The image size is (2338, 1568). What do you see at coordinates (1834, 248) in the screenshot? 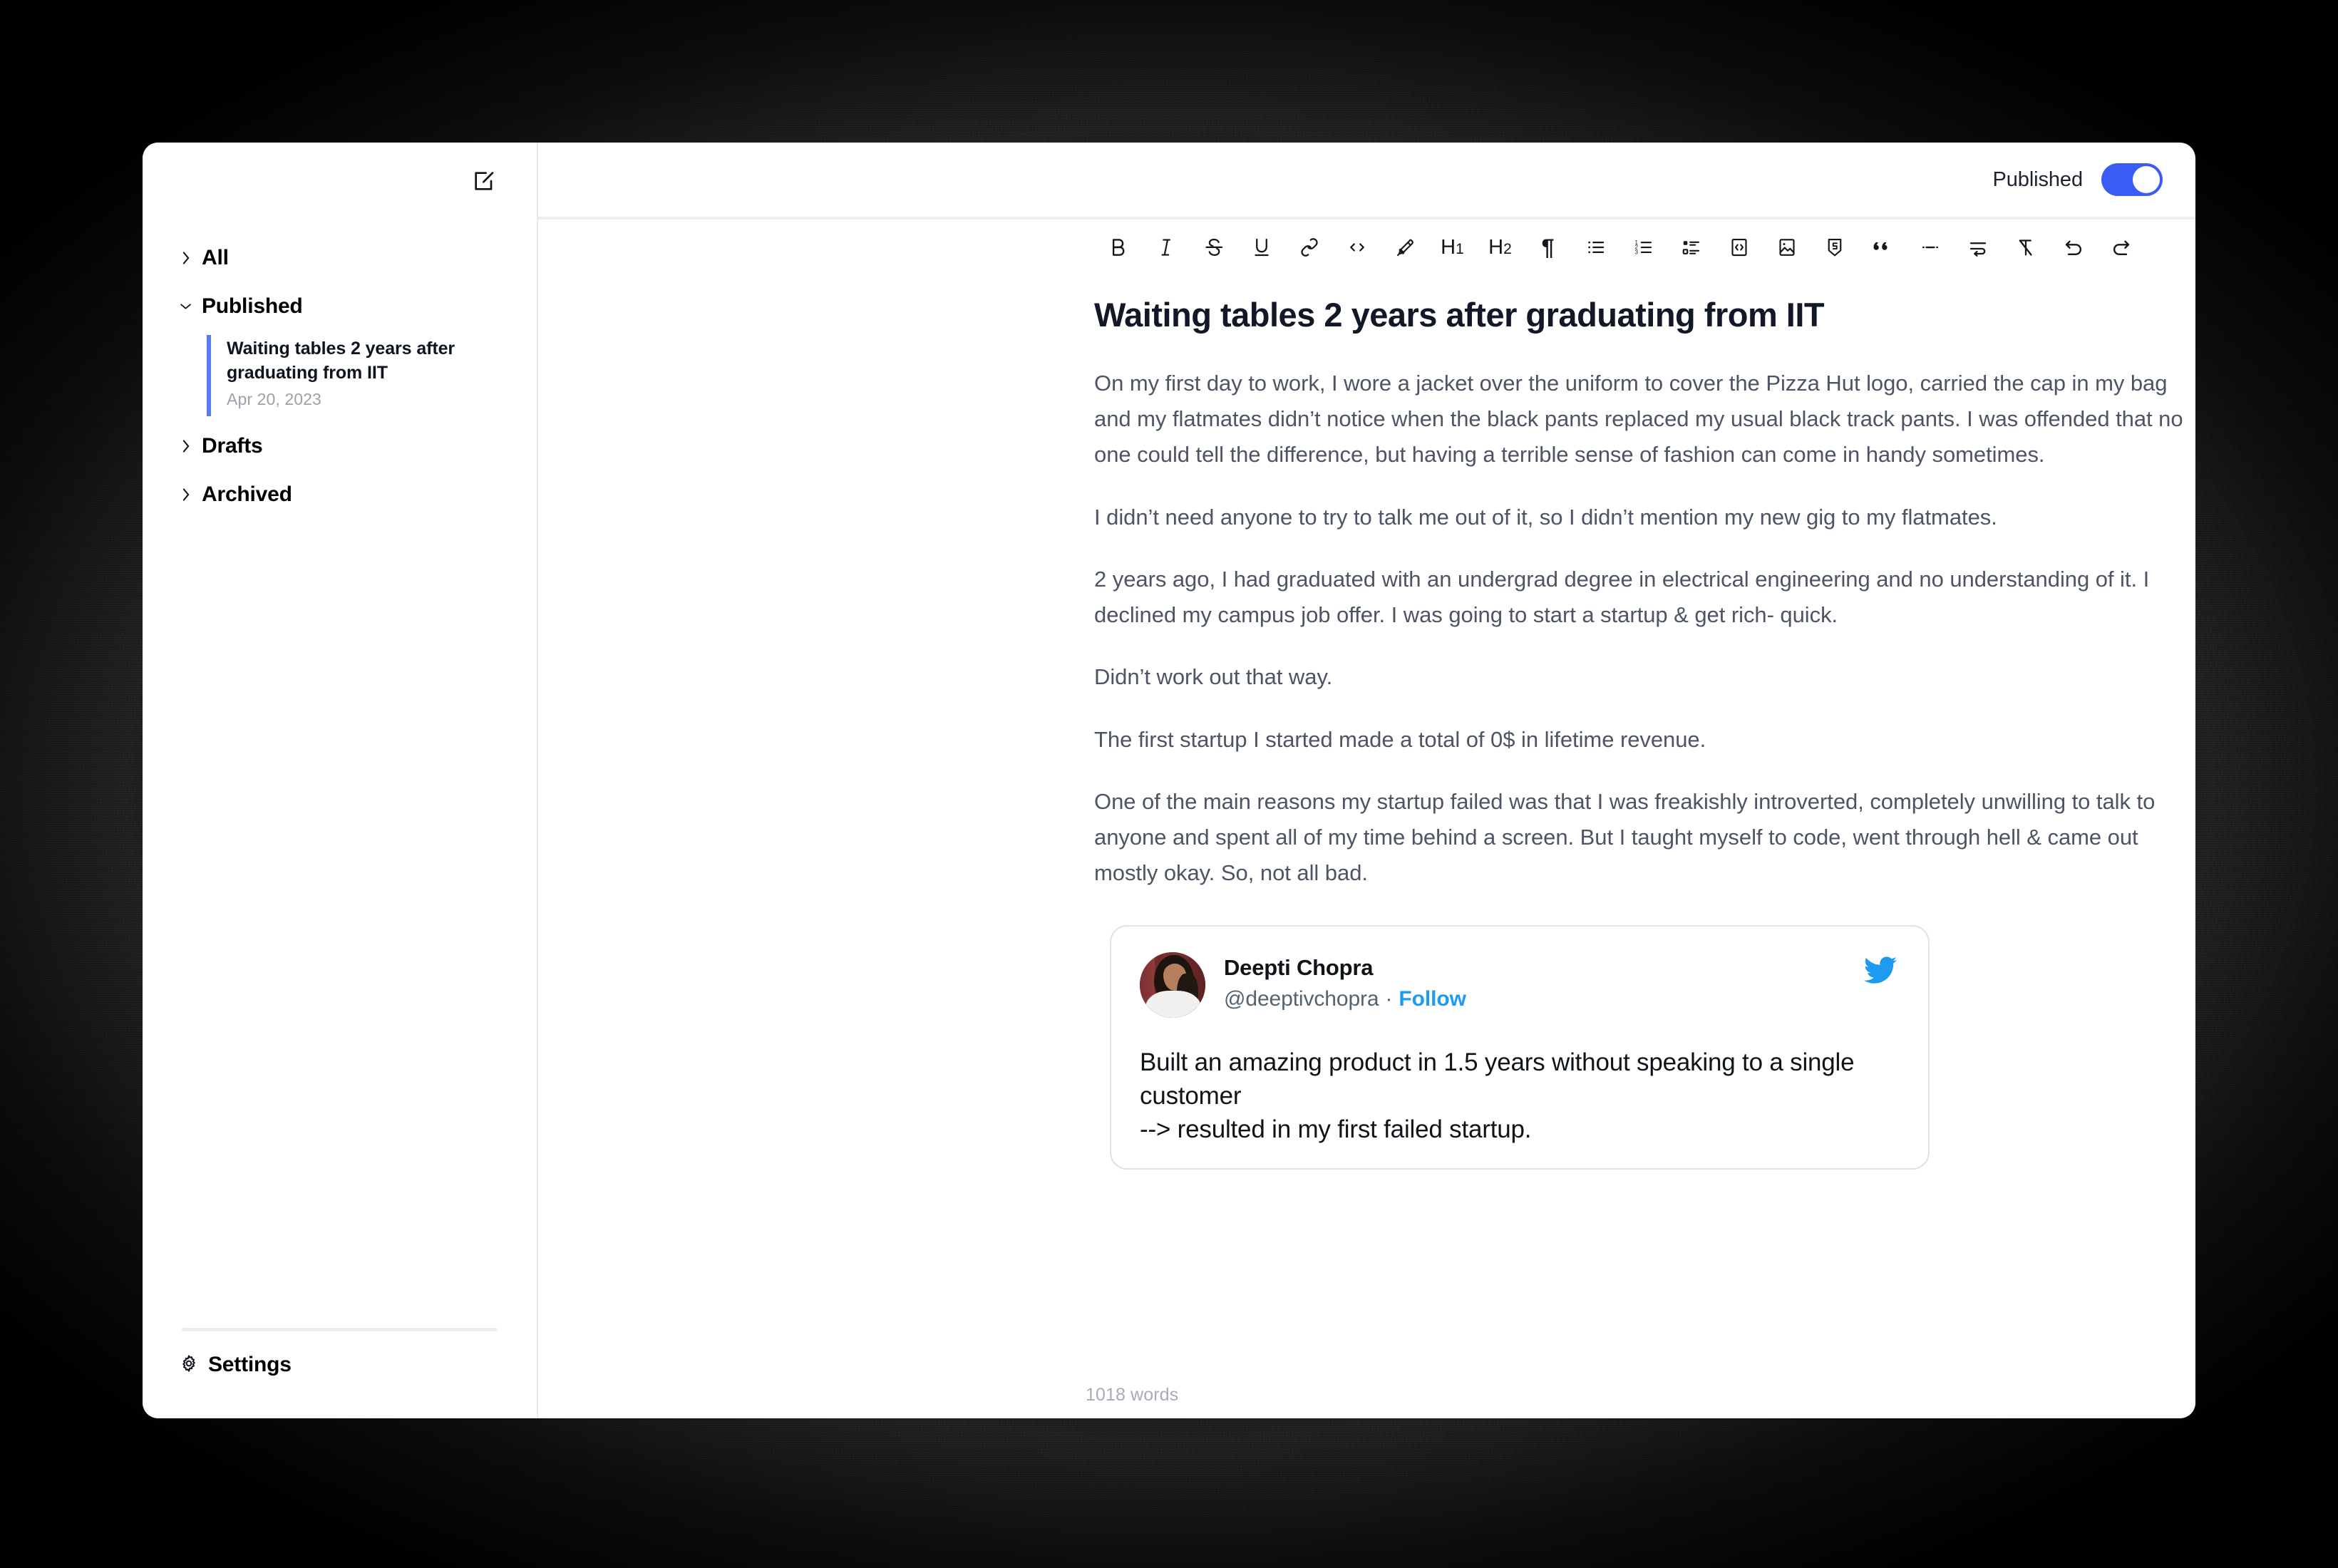
I see `embed-badge-icon` at bounding box center [1834, 248].